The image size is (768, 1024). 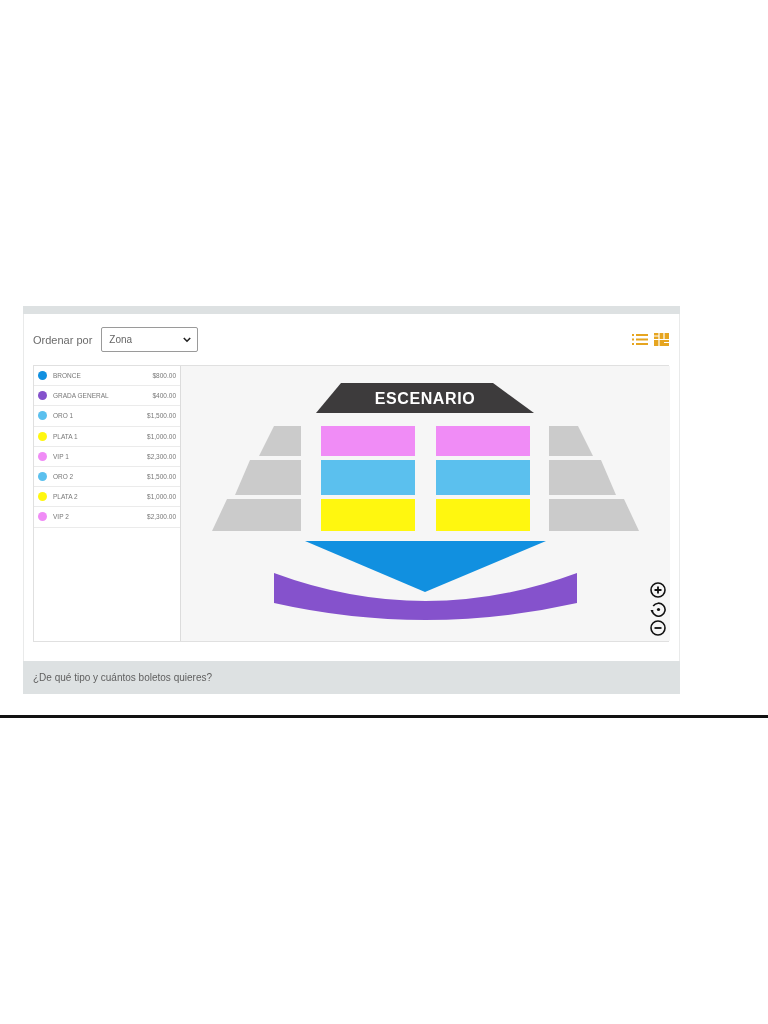 What do you see at coordinates (425, 566) in the screenshot?
I see `triangle-section` at bounding box center [425, 566].